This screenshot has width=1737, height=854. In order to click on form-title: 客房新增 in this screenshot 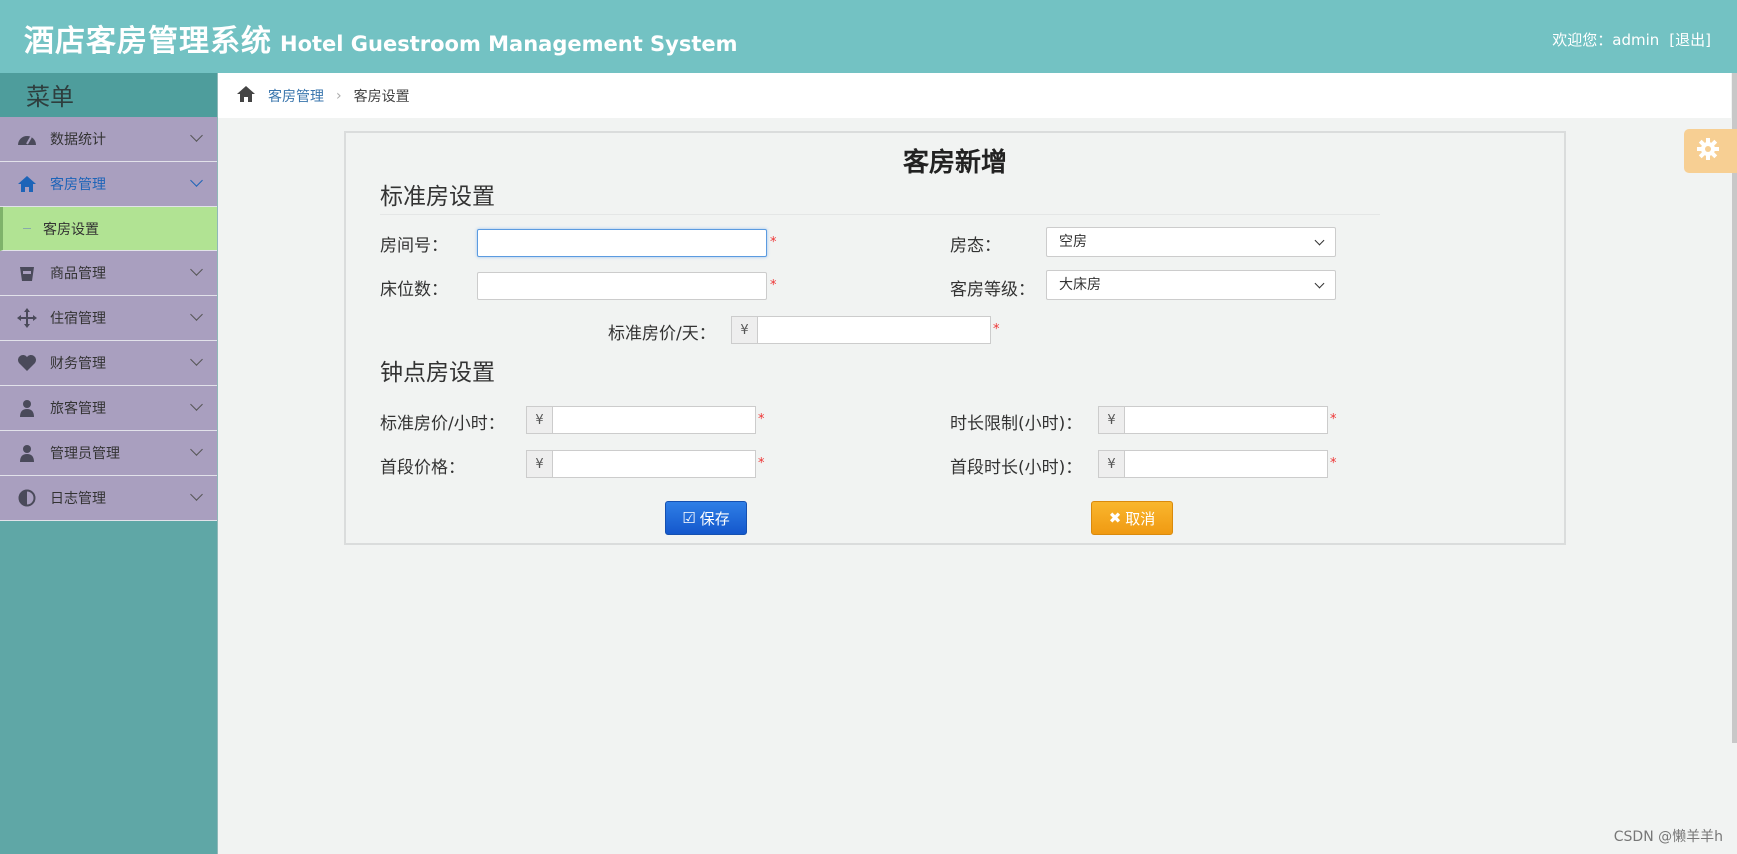, I will do `click(954, 163)`.